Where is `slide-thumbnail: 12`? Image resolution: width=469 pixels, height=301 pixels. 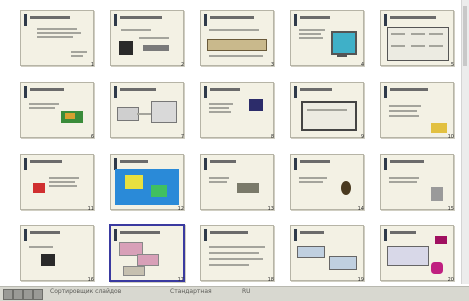 slide-thumbnail: 12 is located at coordinates (148, 183).